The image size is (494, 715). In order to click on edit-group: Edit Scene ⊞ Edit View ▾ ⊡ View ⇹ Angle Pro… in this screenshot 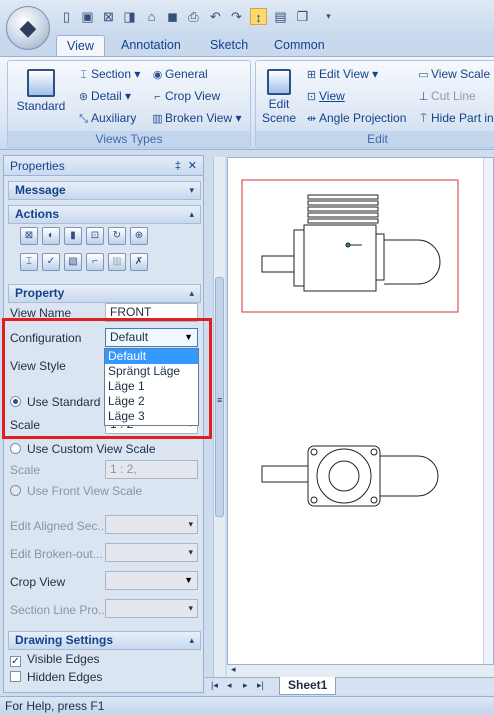, I will do `click(374, 104)`.